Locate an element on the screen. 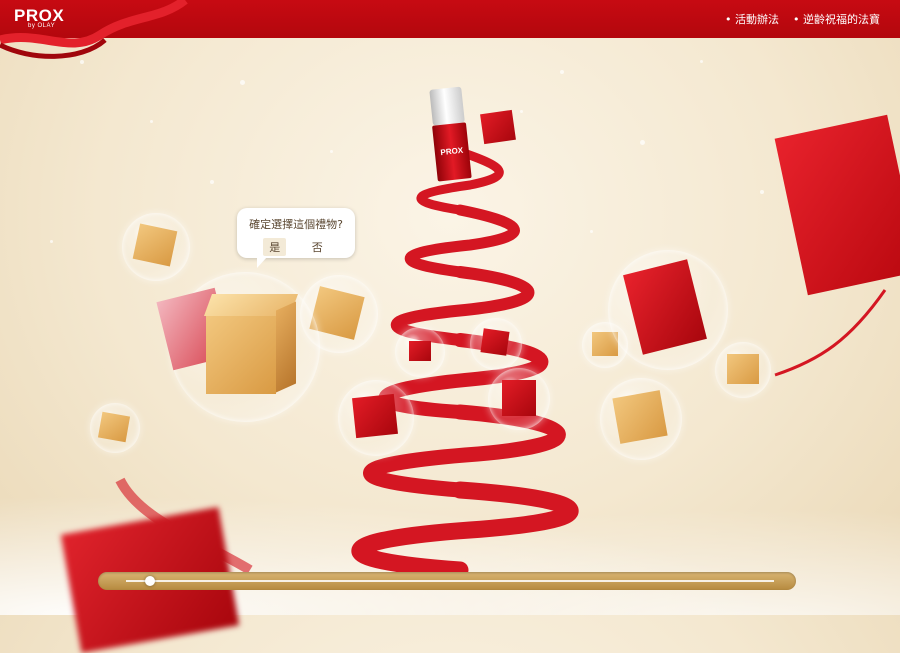 Image resolution: width=900 pixels, height=653 pixels. logo-sub: by OLAY is located at coordinates (42, 26).